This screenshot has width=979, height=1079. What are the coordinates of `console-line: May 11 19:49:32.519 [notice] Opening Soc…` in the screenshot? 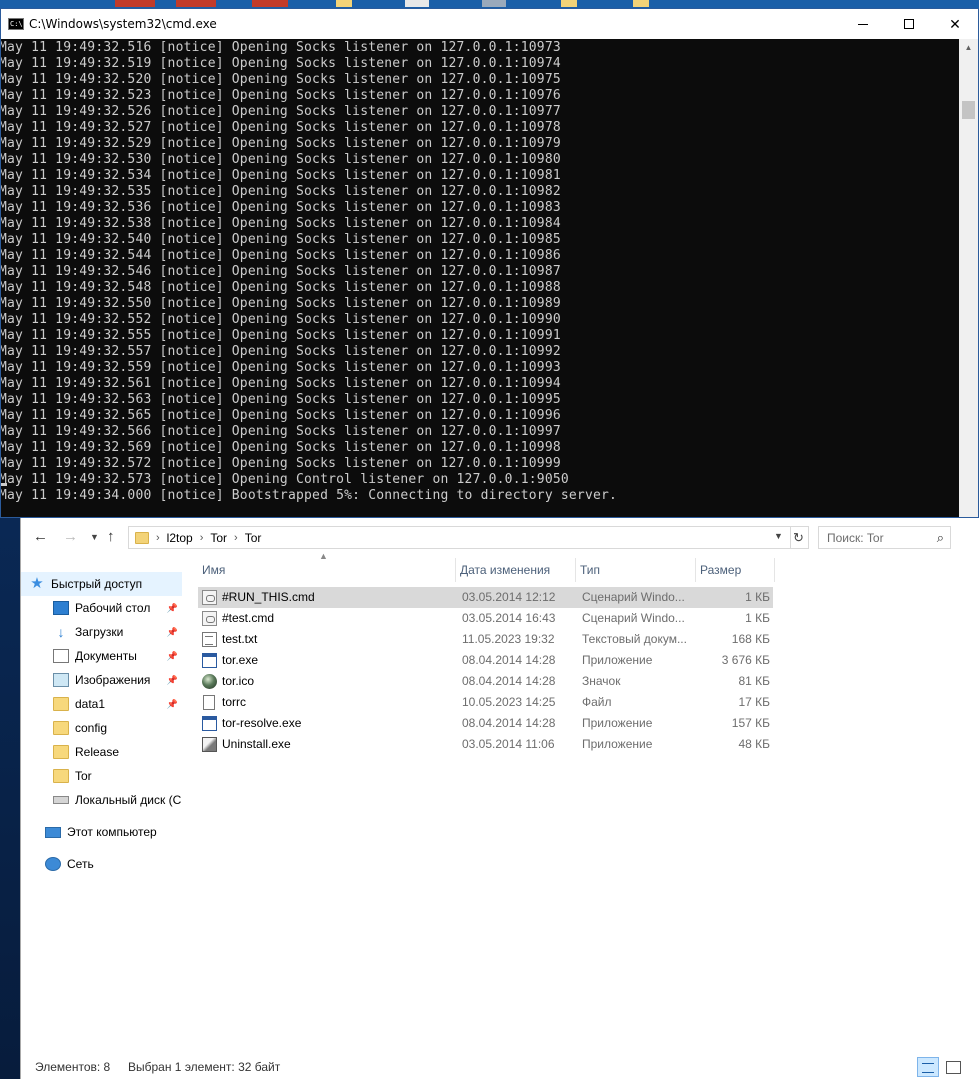 It's located at (281, 63).